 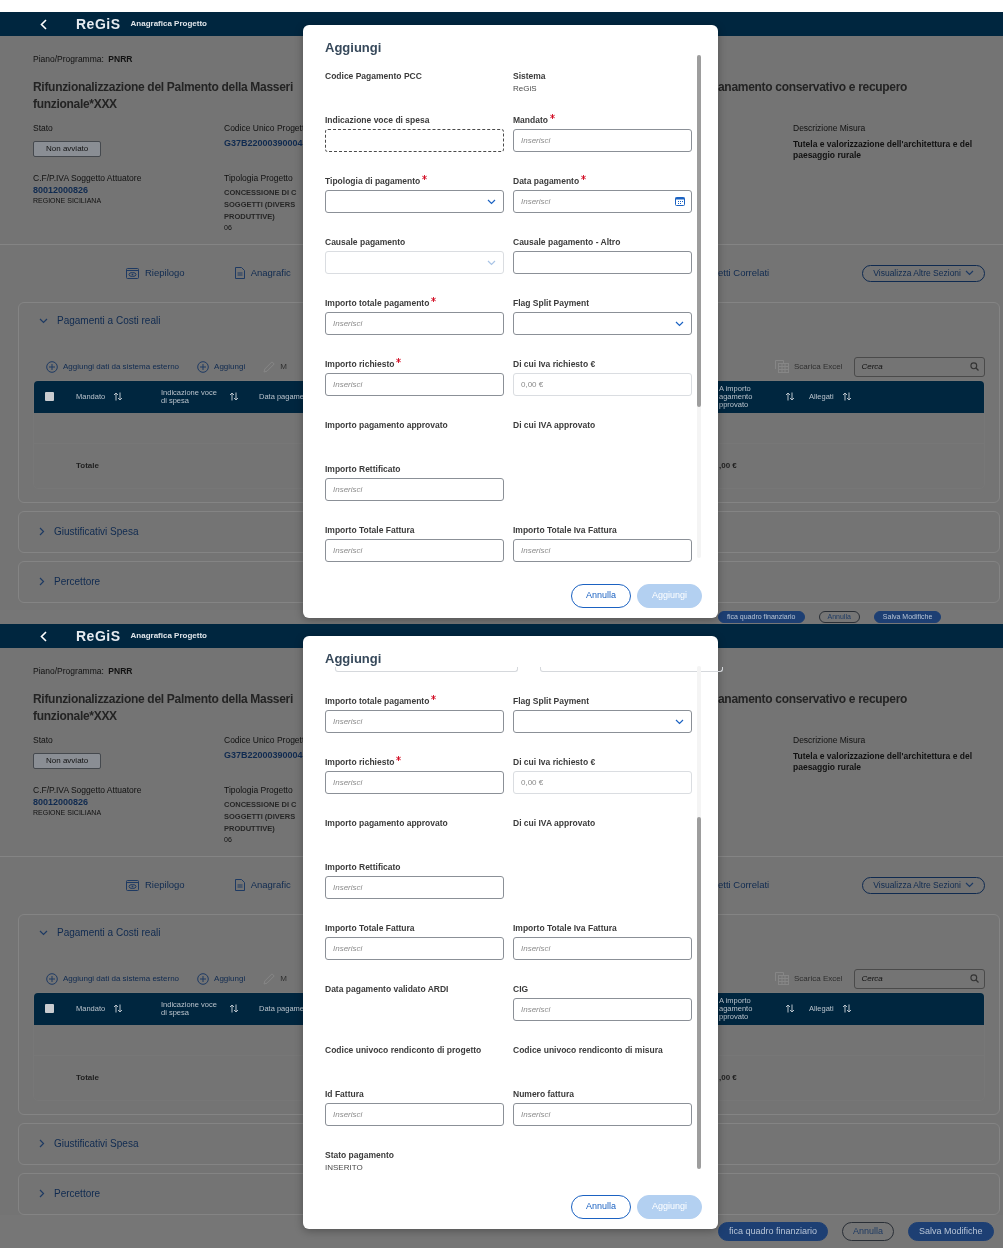 What do you see at coordinates (88, 790) in the screenshot?
I see `field-label: C.F/P.IVA Soggetto Attuatore` at bounding box center [88, 790].